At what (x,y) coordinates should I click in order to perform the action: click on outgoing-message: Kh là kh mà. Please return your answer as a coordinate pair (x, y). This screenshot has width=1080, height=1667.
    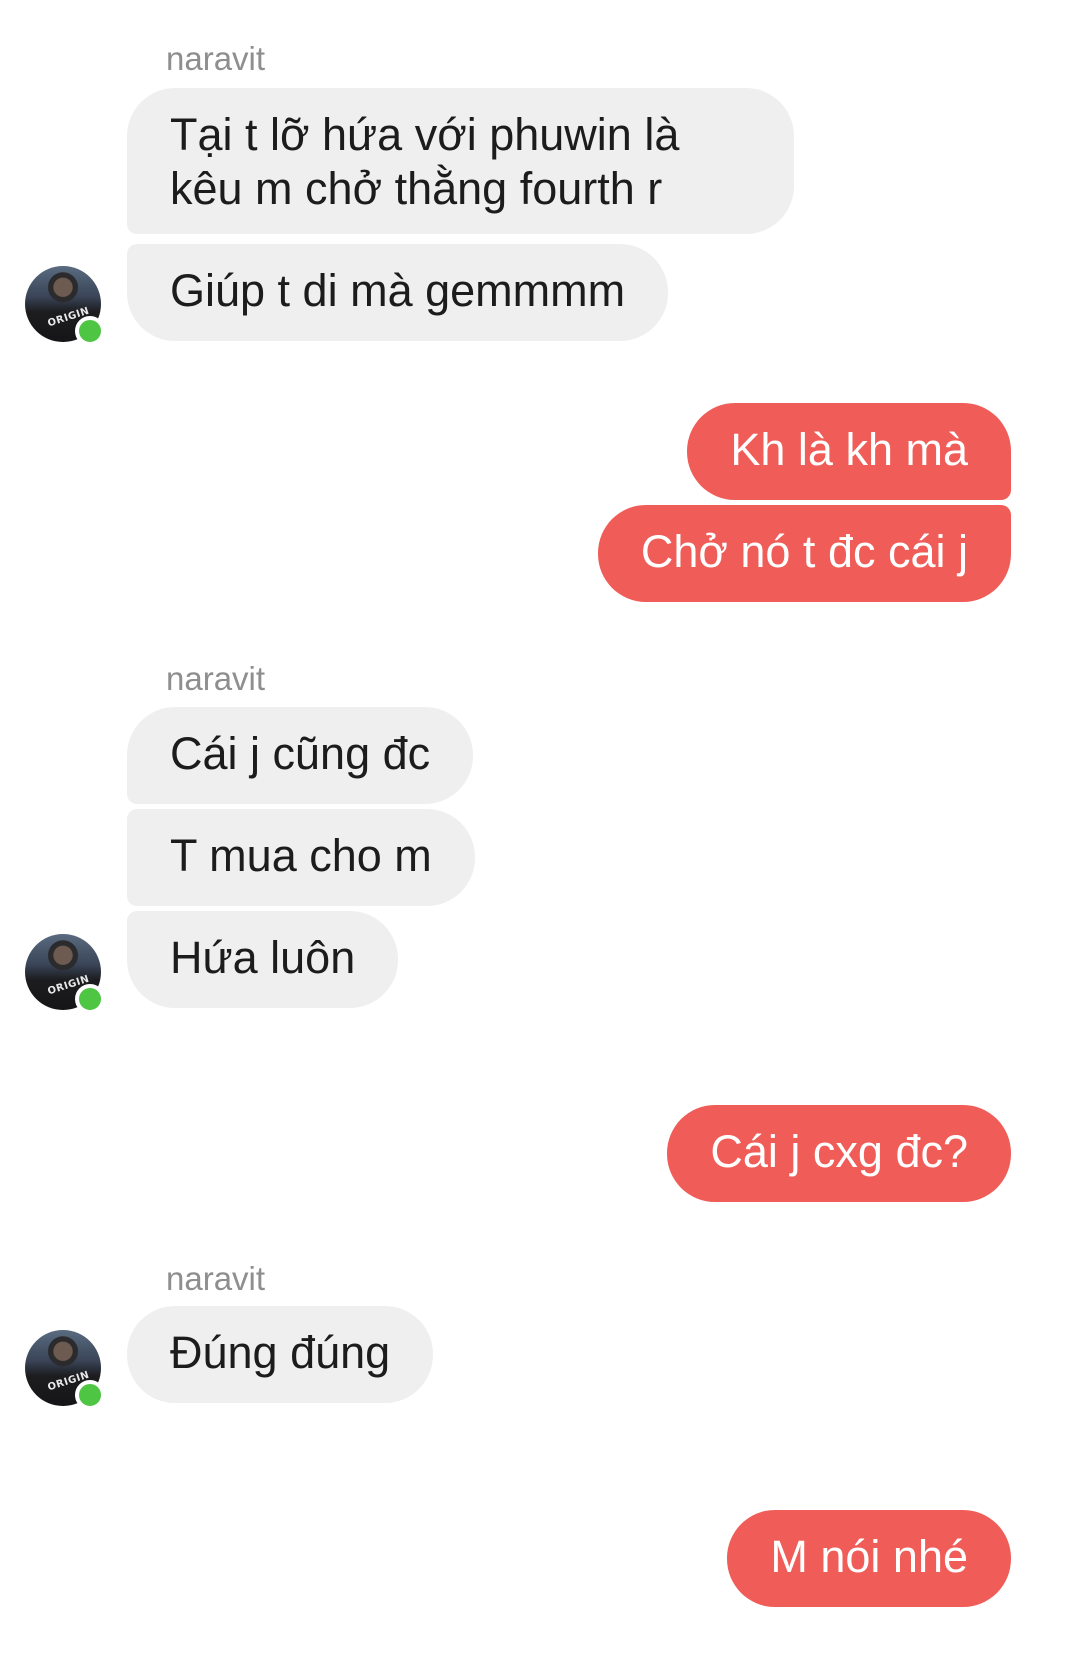
    Looking at the image, I should click on (849, 451).